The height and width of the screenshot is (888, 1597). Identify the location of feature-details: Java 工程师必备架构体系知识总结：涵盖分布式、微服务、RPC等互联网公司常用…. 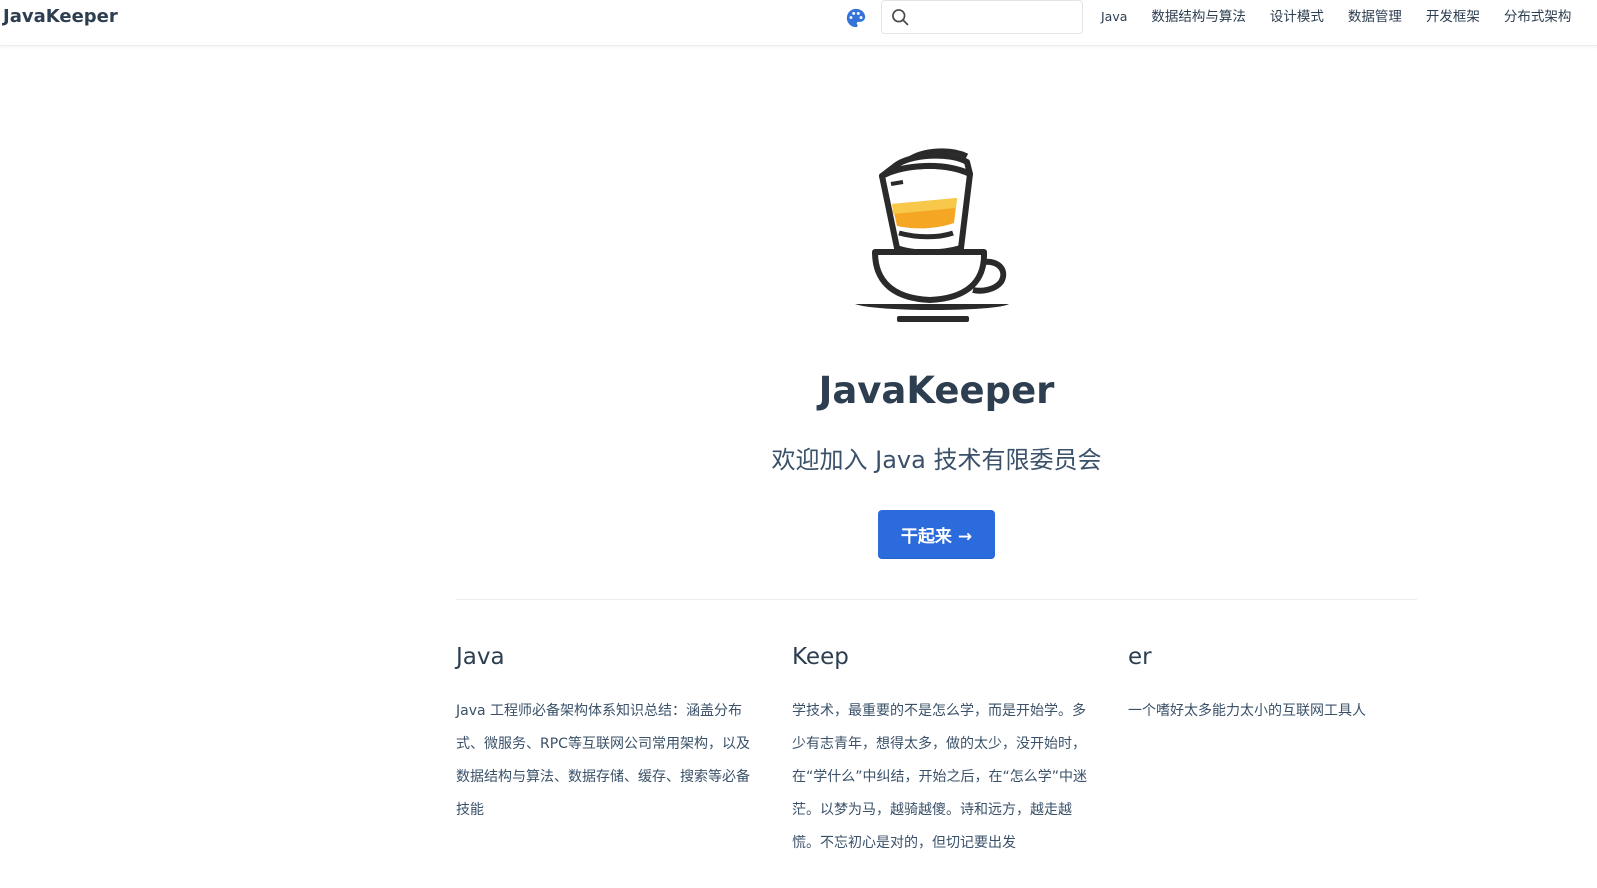
(603, 760).